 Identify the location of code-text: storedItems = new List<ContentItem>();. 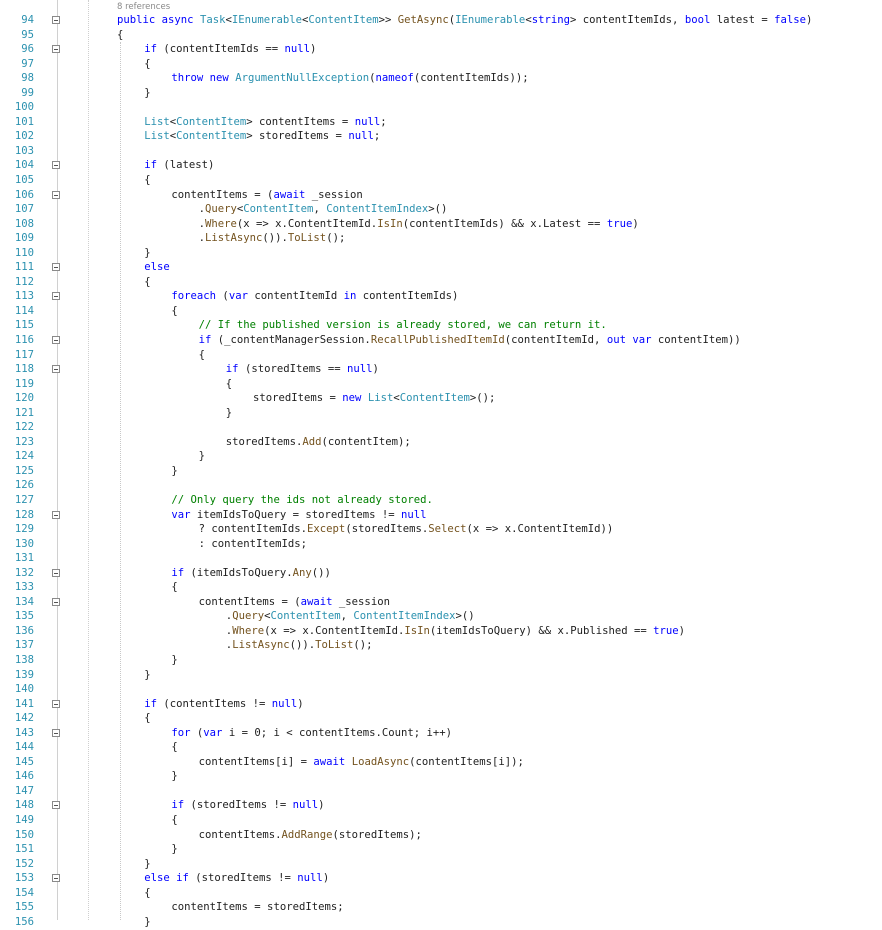
(374, 398).